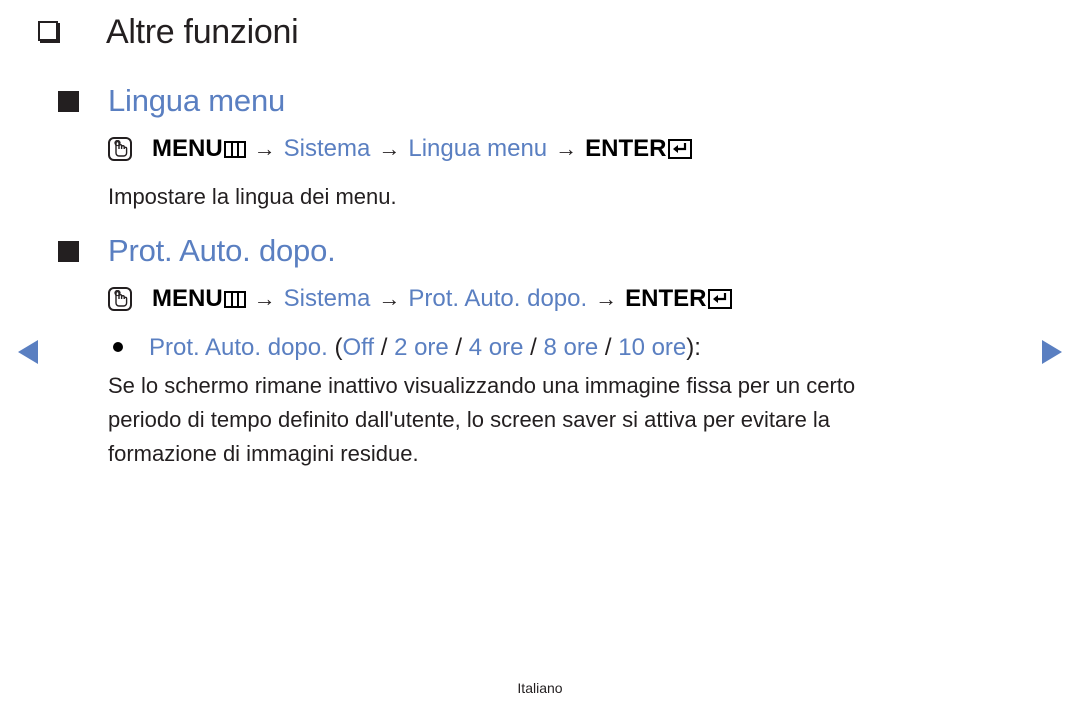  I want to click on section-heading-lingua-menu: Lingua menu, so click(197, 100).